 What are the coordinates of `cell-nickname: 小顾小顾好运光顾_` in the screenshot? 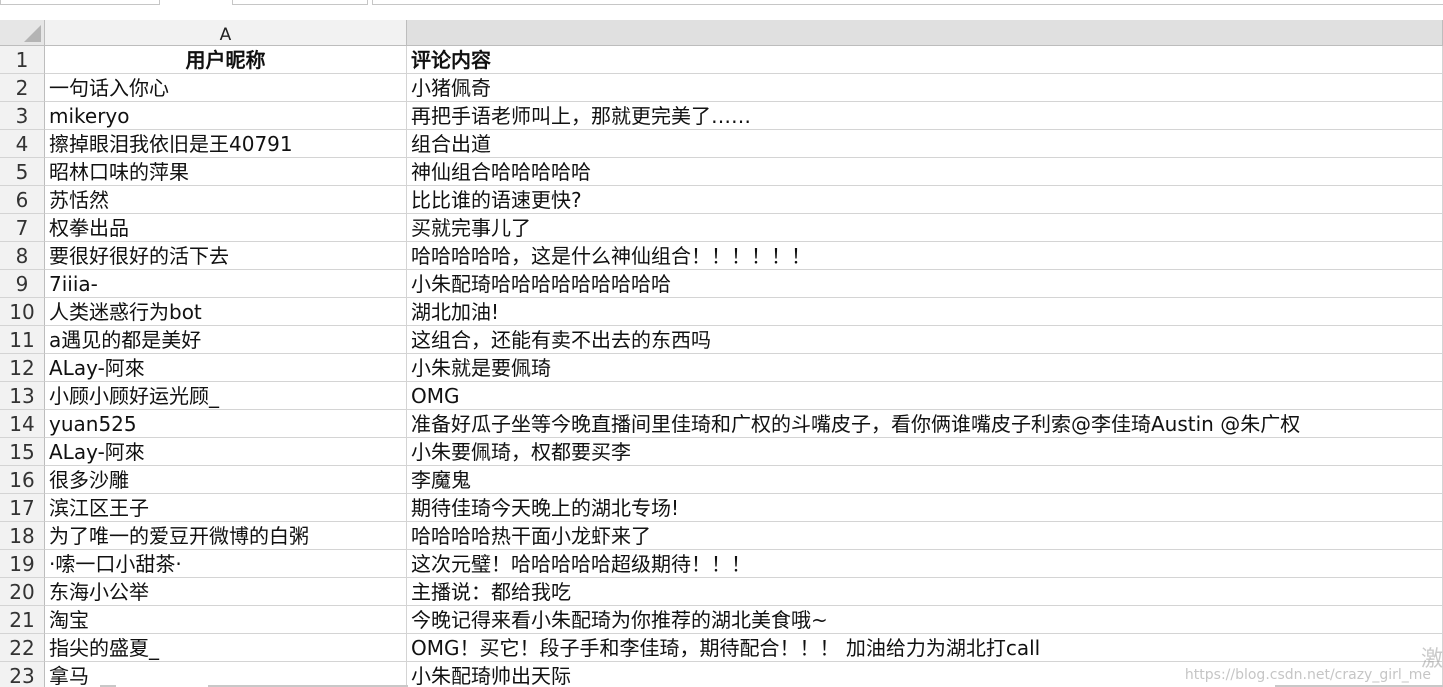 It's located at (226, 396).